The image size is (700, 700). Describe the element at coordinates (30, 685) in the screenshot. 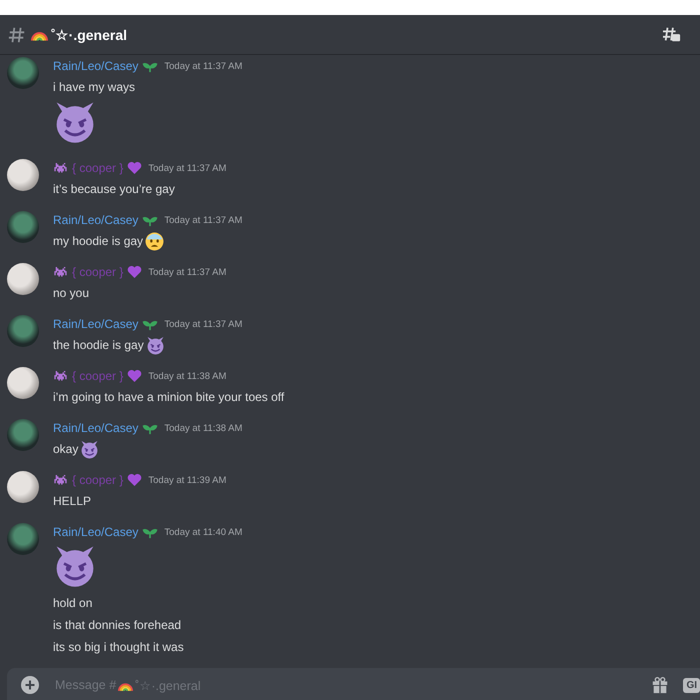

I see `add-icon` at that location.